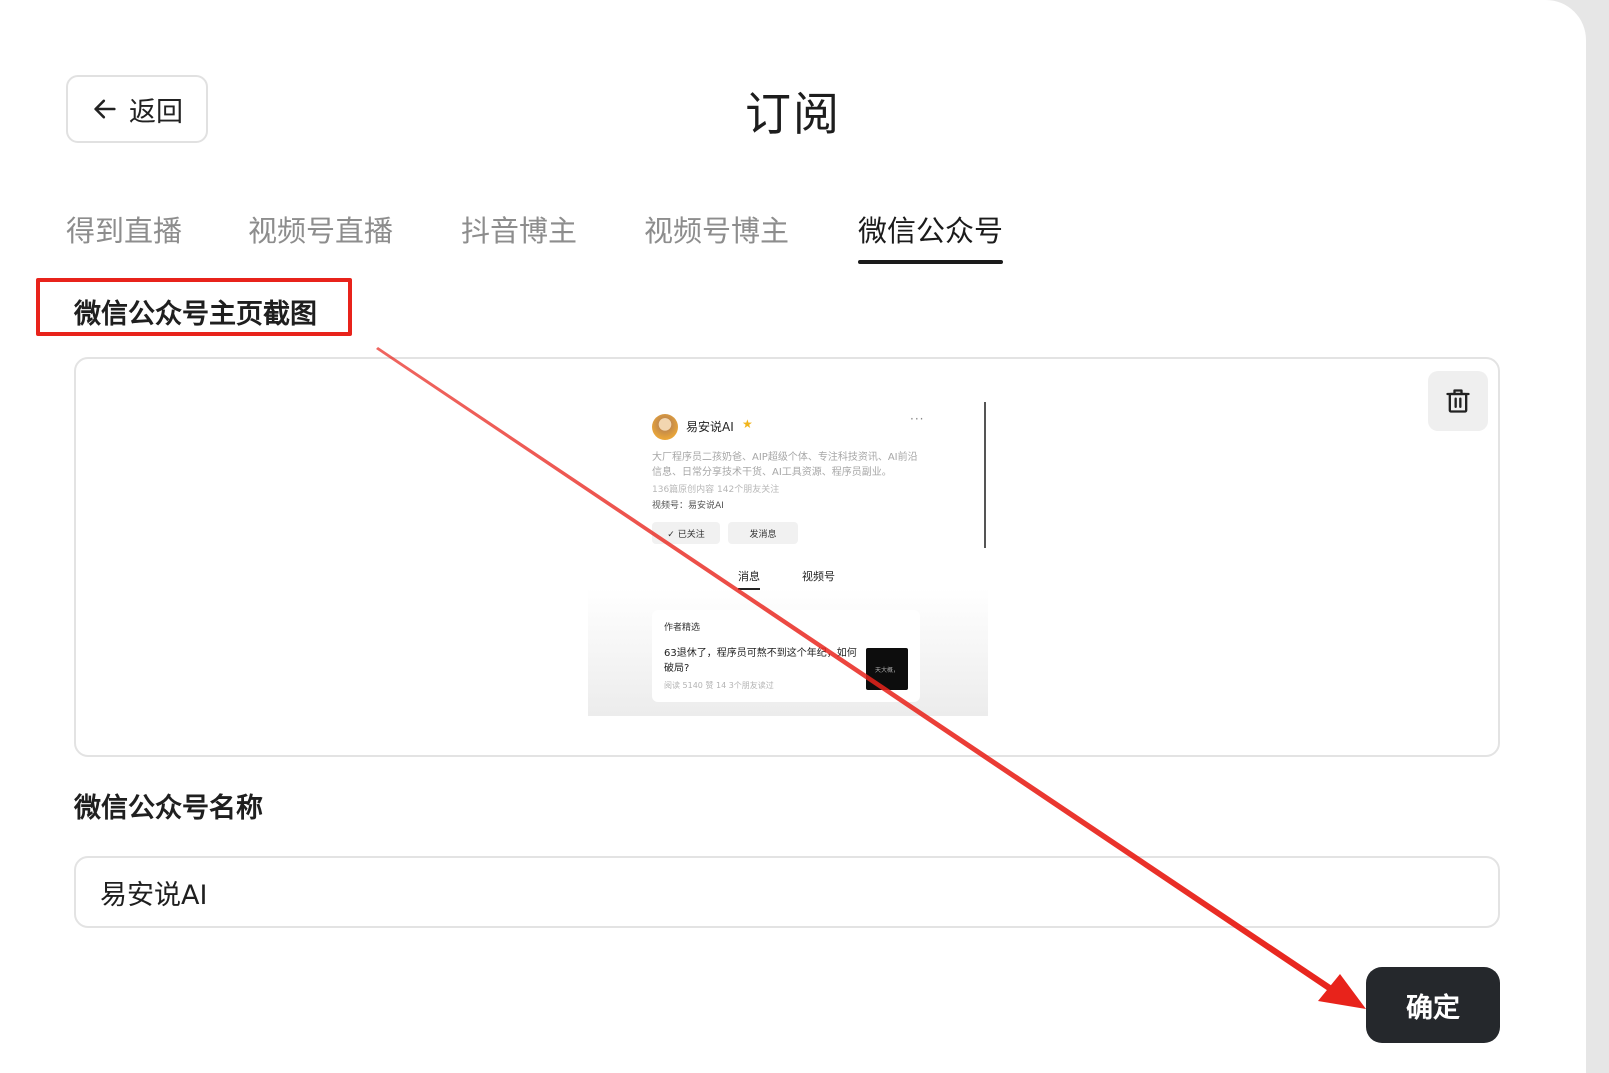 The width and height of the screenshot is (1609, 1073). I want to click on thumbnail-tab-messages: 消息, so click(749, 579).